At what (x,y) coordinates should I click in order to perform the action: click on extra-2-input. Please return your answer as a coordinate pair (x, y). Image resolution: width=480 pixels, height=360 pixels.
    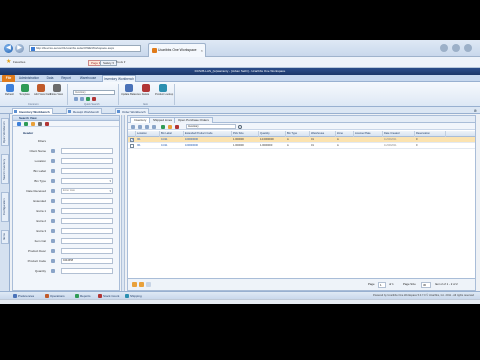
    Looking at the image, I should click on (87, 221).